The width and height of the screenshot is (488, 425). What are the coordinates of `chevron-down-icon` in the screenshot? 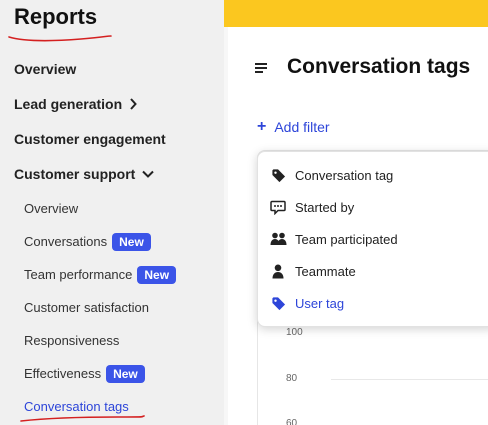 It's located at (148, 174).